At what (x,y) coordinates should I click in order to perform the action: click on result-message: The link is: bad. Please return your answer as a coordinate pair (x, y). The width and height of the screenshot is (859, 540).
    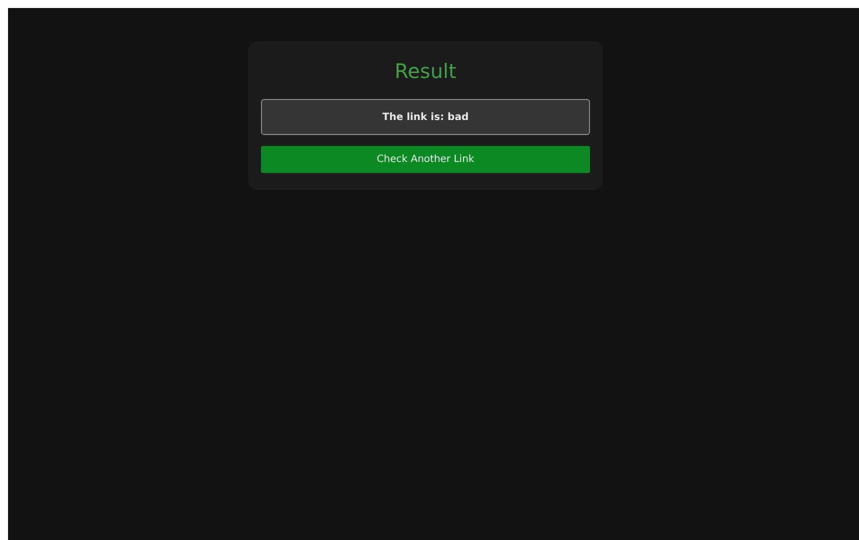
    Looking at the image, I should click on (425, 117).